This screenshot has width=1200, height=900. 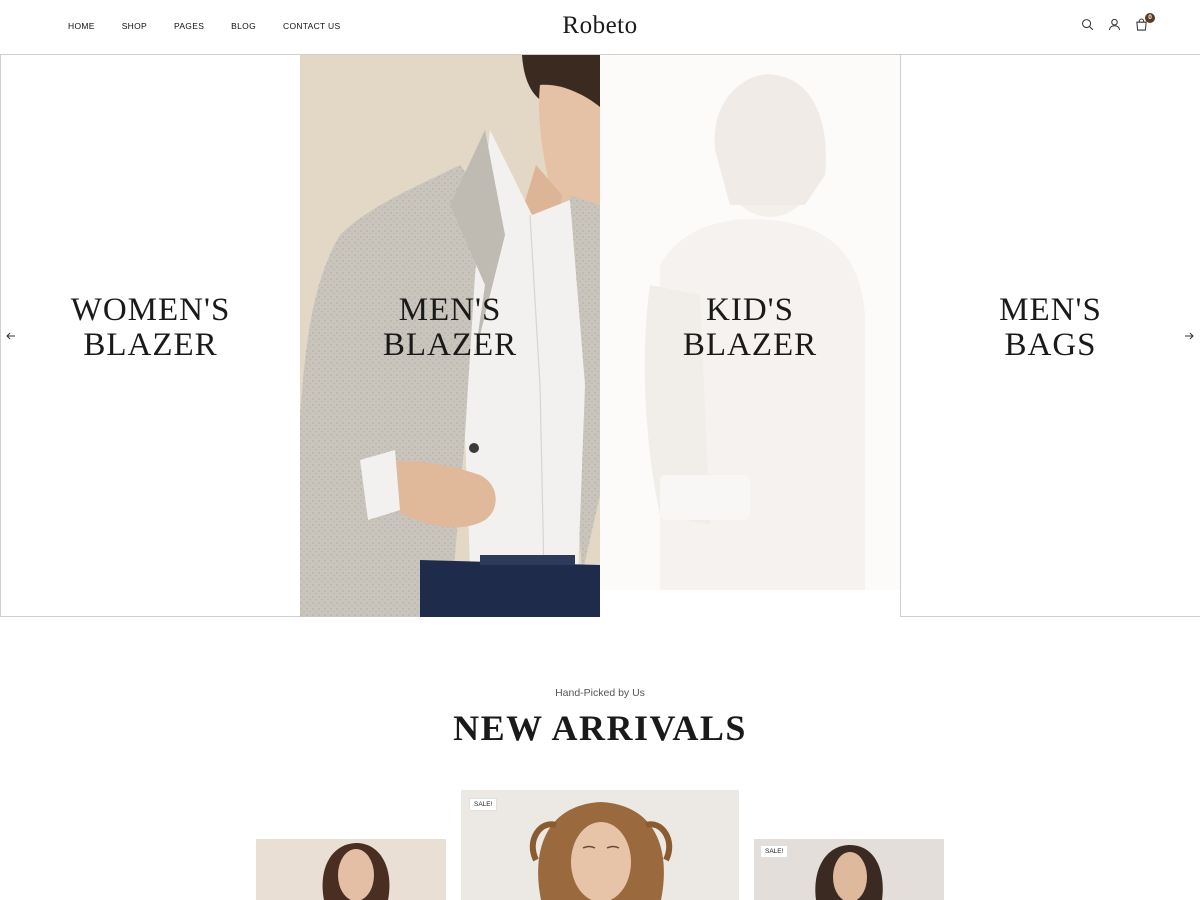 I want to click on site-header: HOME SHOP PAGES BLOG CONTACT US Robeto 0, so click(x=600, y=27).